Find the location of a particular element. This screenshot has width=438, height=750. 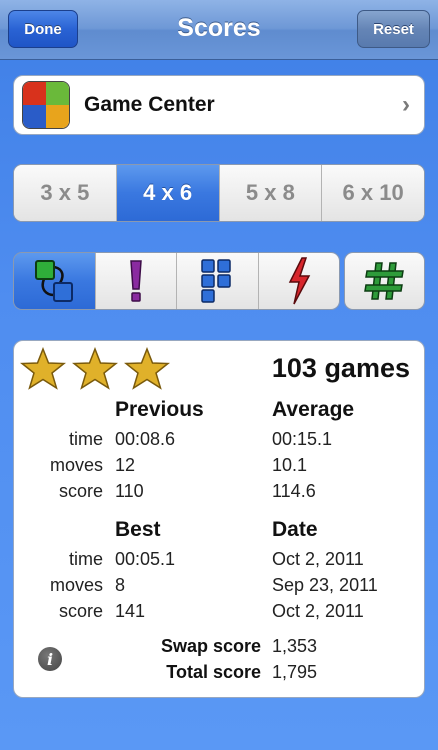

star-rating is located at coordinates (95, 369).